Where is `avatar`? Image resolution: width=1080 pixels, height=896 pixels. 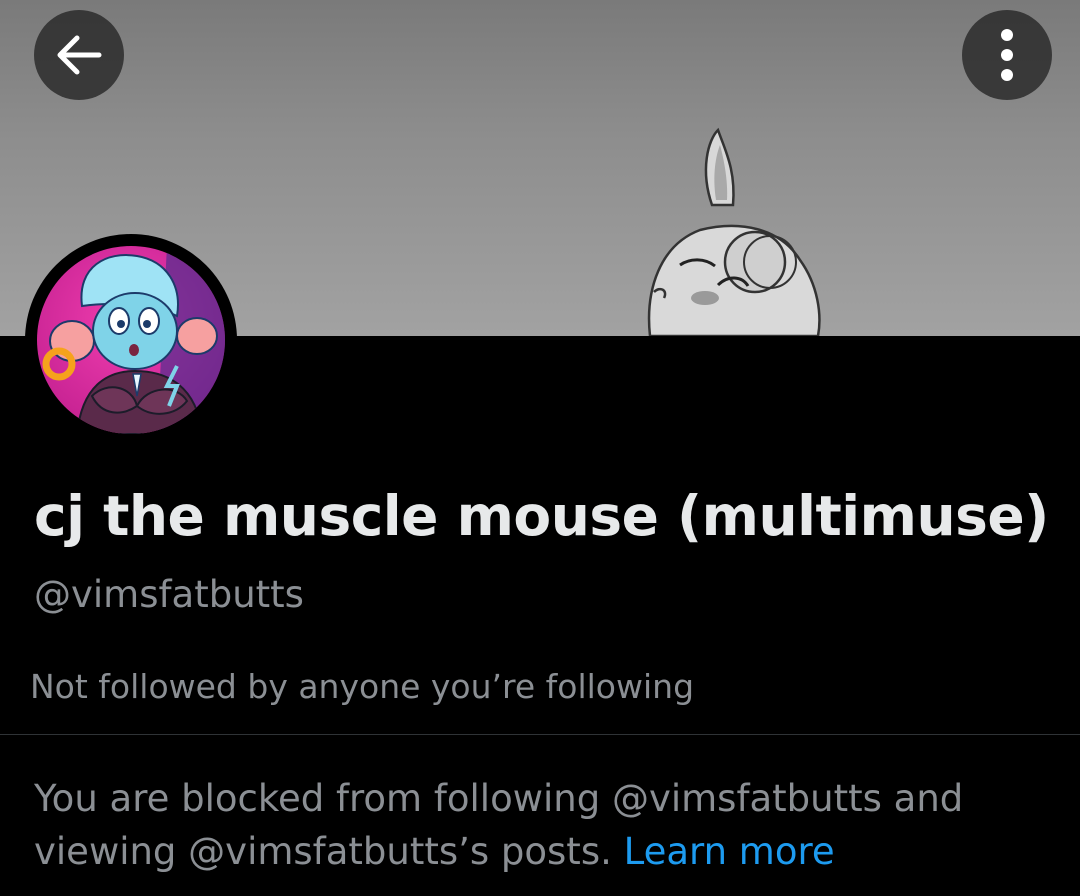 avatar is located at coordinates (131, 340).